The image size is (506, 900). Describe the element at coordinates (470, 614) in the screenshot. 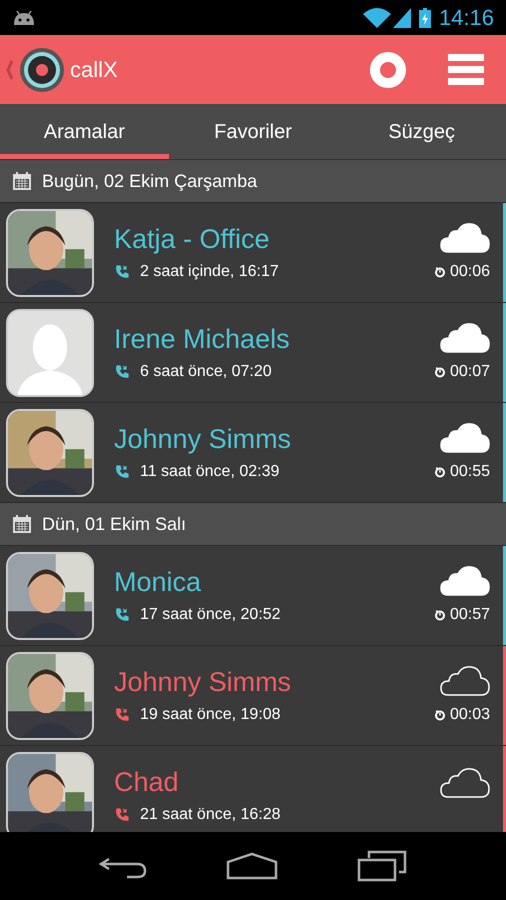

I see `call-duration: 00:57` at that location.